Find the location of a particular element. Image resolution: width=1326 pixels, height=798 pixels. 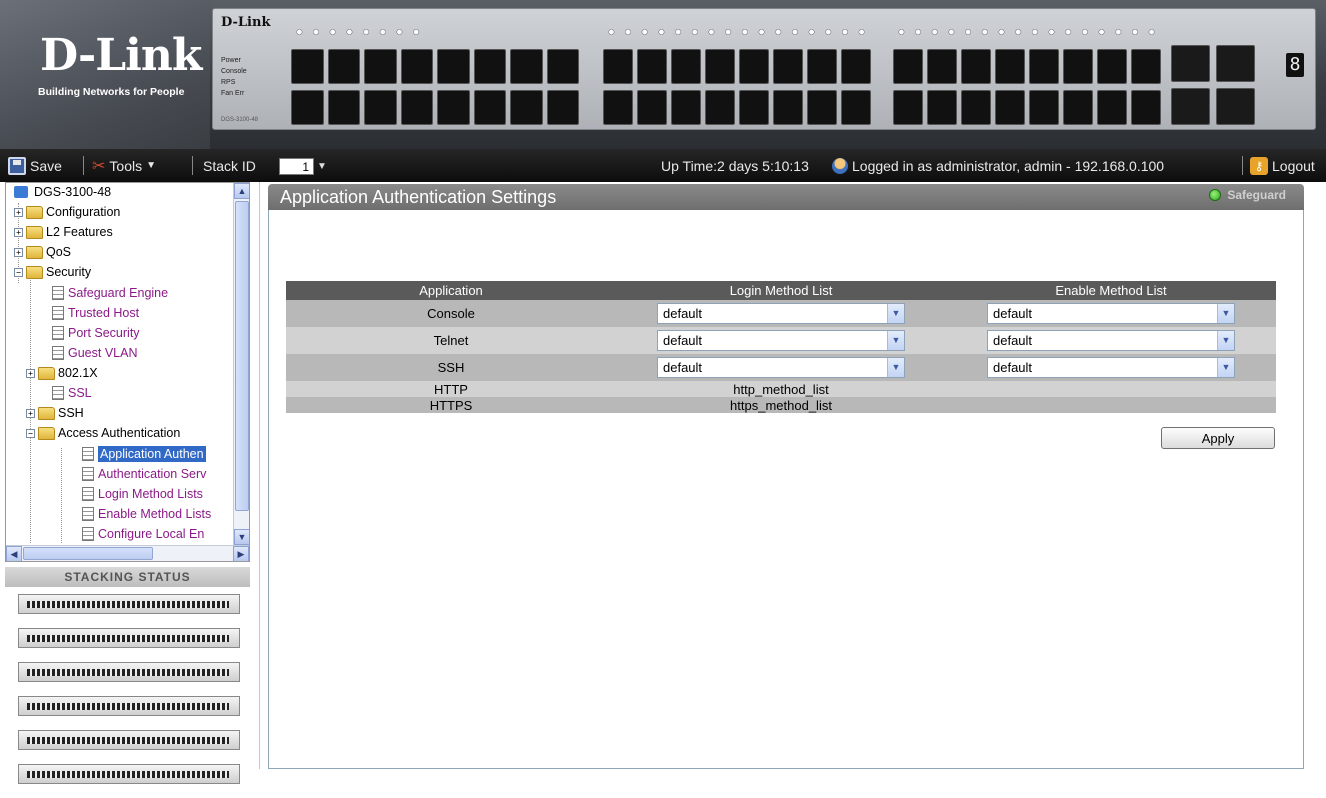

column-header: Login Method List is located at coordinates (781, 290).